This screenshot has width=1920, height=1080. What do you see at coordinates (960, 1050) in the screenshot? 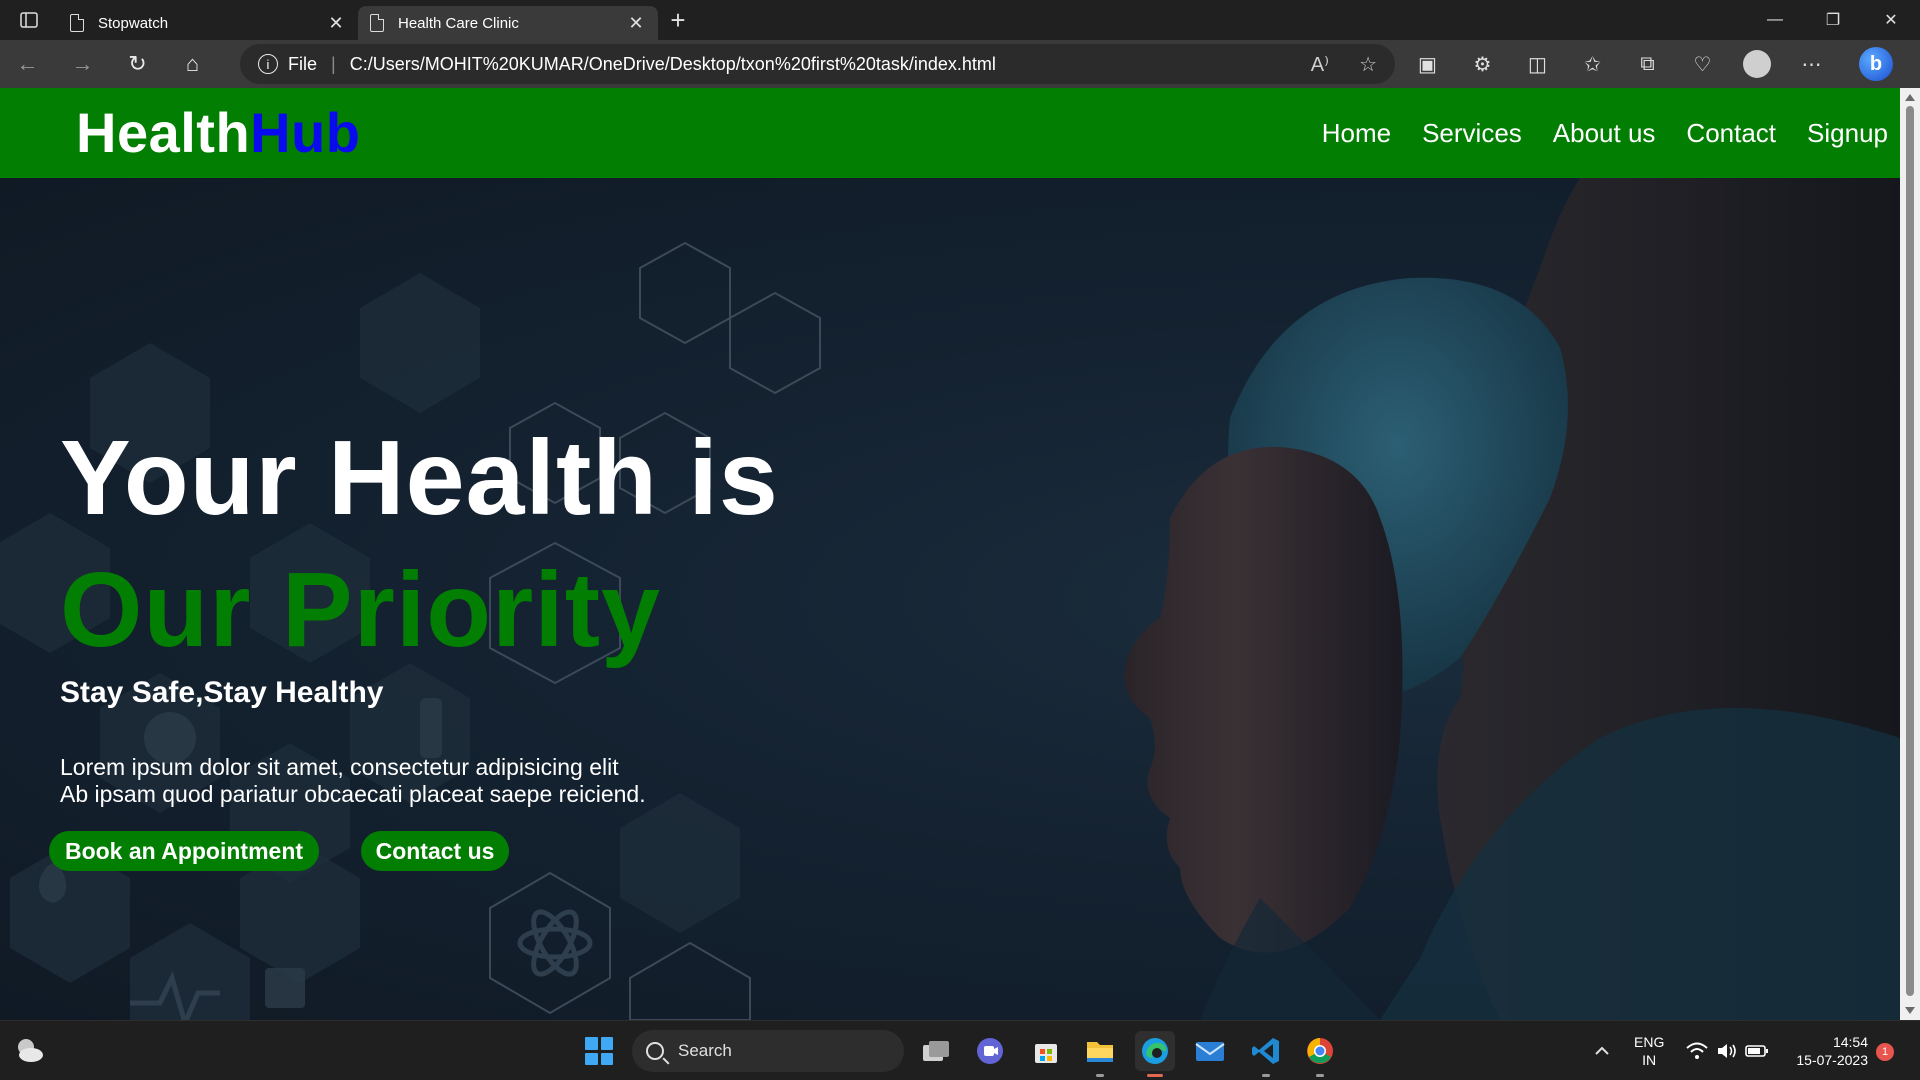
I see `windows-taskbar: Search ENG IN 14:54 15-07-2023 1` at bounding box center [960, 1050].